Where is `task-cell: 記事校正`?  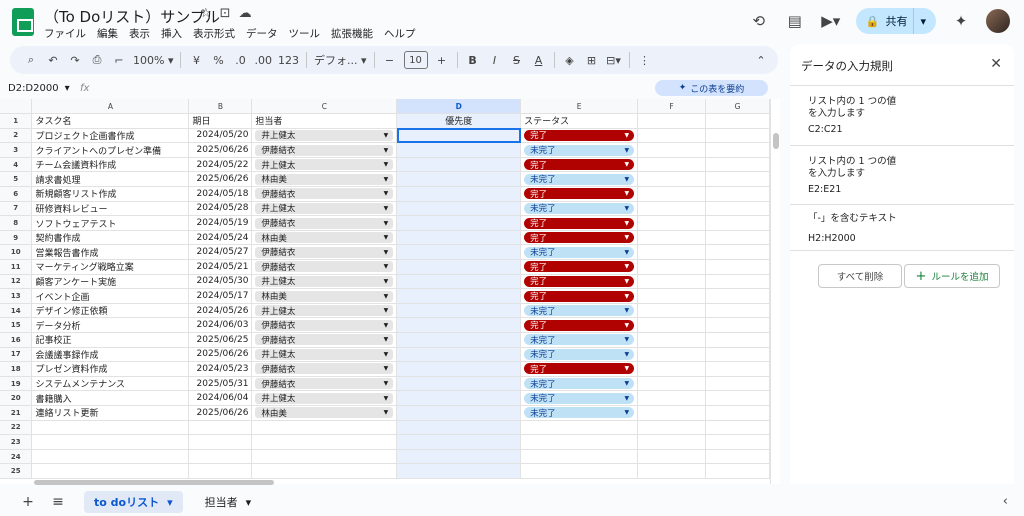 task-cell: 記事校正 is located at coordinates (110, 340).